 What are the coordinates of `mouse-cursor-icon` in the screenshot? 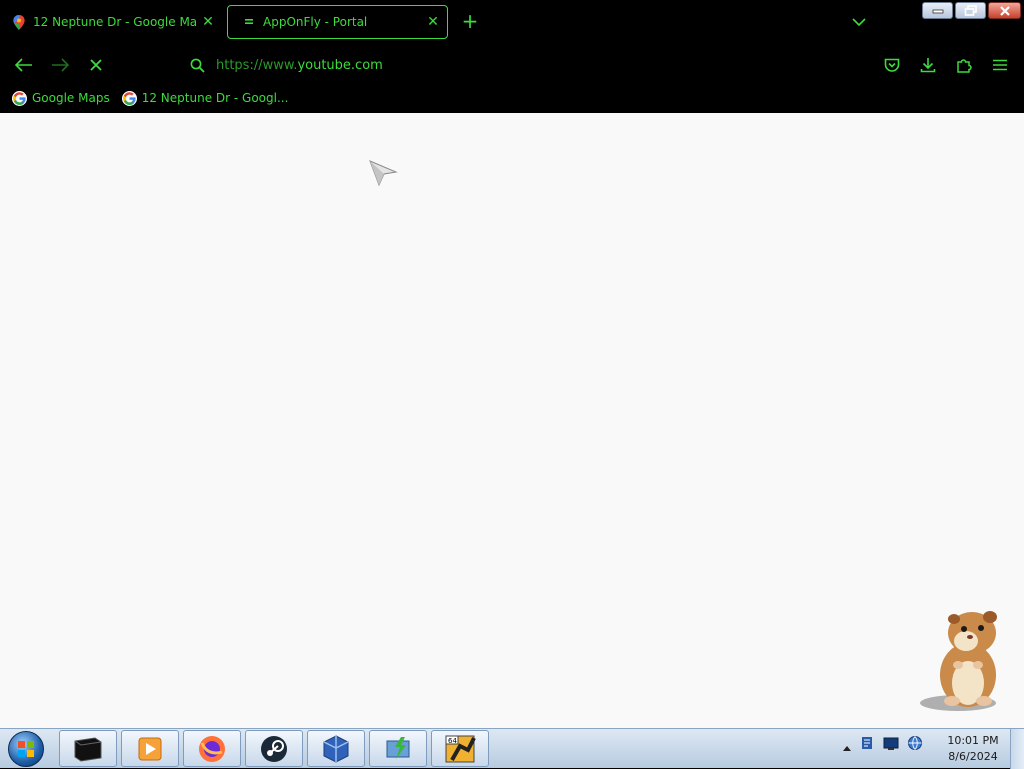 It's located at (383, 175).